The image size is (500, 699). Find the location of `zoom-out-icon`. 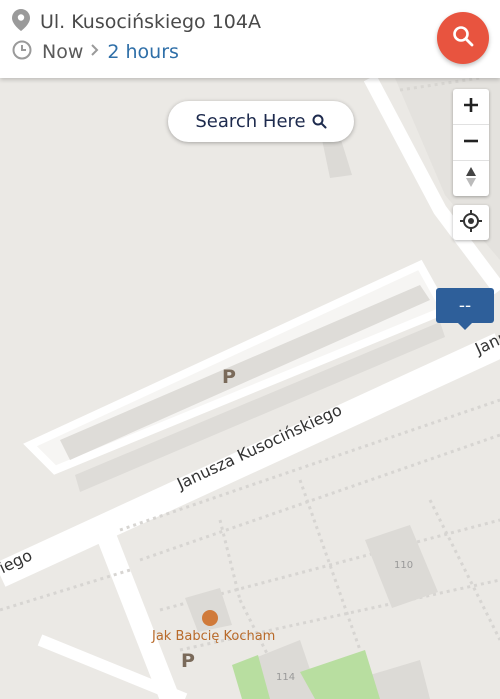

zoom-out-icon is located at coordinates (471, 143).